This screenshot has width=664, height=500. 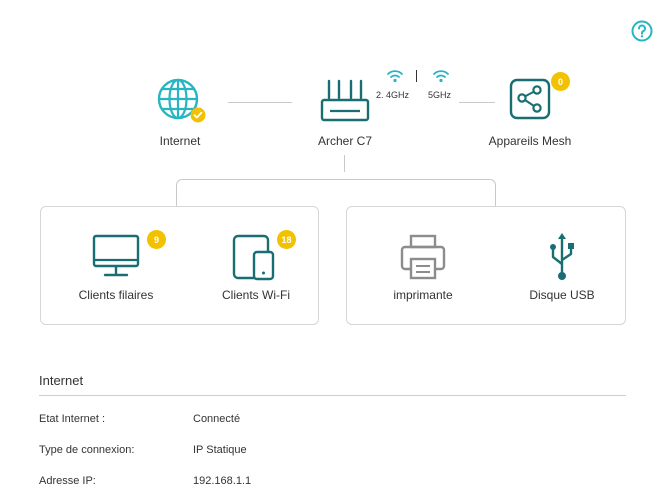 What do you see at coordinates (198, 115) in the screenshot?
I see `connected-check-icon` at bounding box center [198, 115].